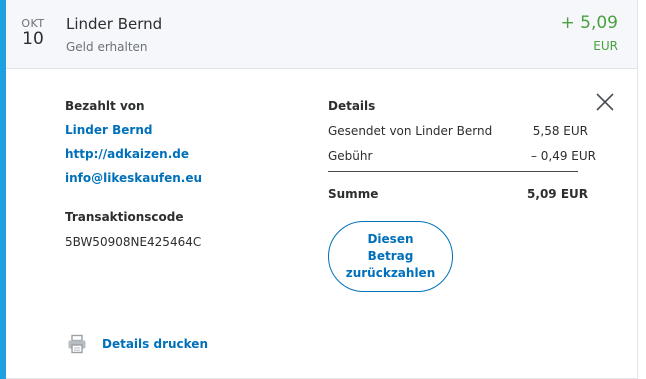  What do you see at coordinates (133, 242) in the screenshot?
I see `transaction-code-value: 5BW50908NE425464C` at bounding box center [133, 242].